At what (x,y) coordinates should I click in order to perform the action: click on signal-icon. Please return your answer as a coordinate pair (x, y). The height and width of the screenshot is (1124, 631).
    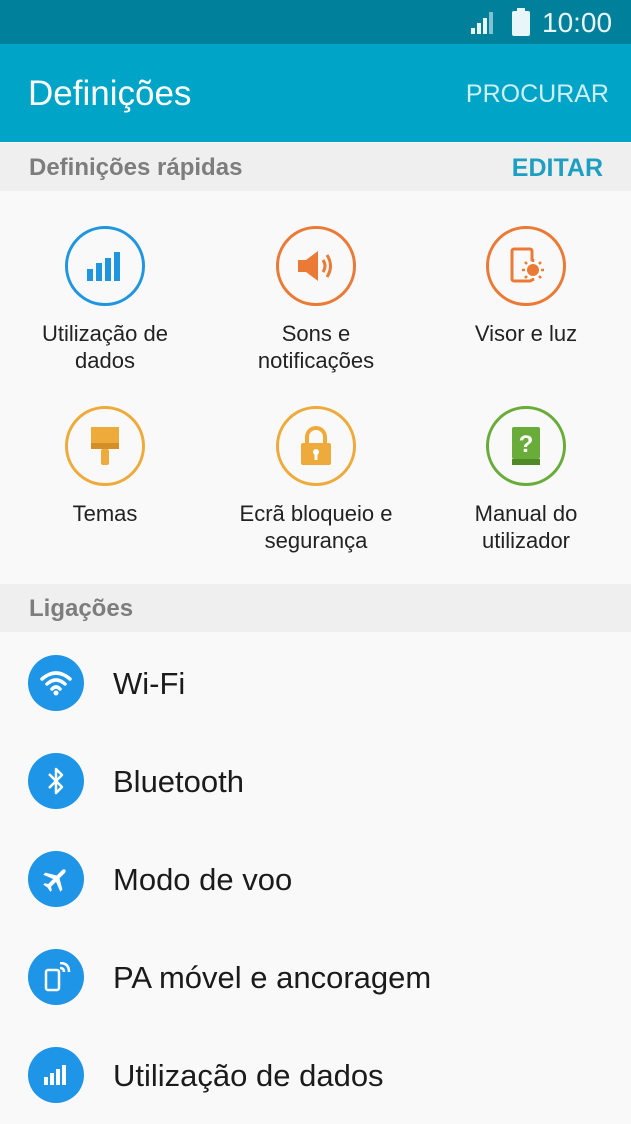
    Looking at the image, I should click on (482, 23).